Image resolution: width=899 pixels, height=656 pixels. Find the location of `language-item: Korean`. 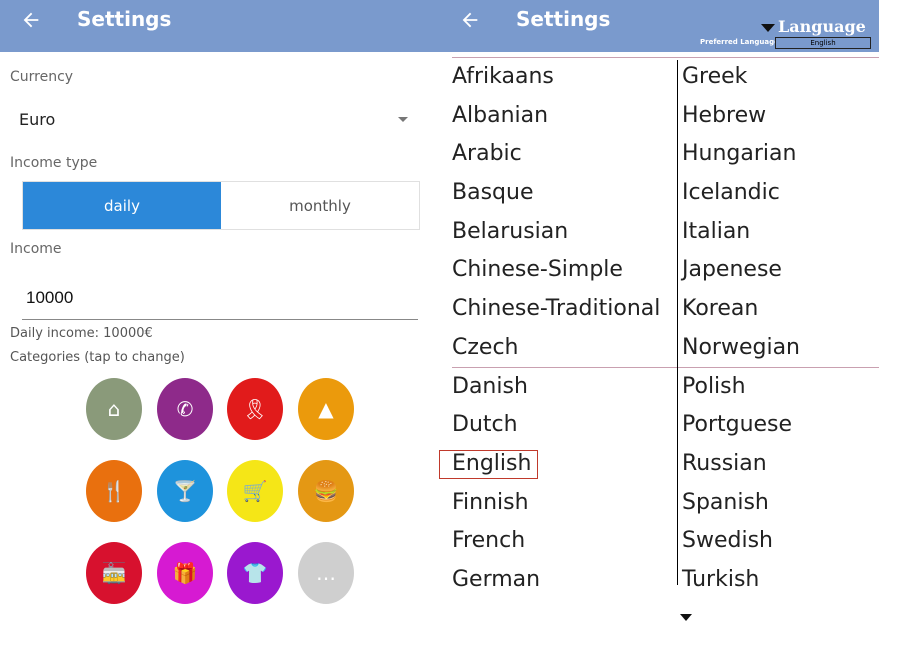

language-item: Korean is located at coordinates (741, 309).